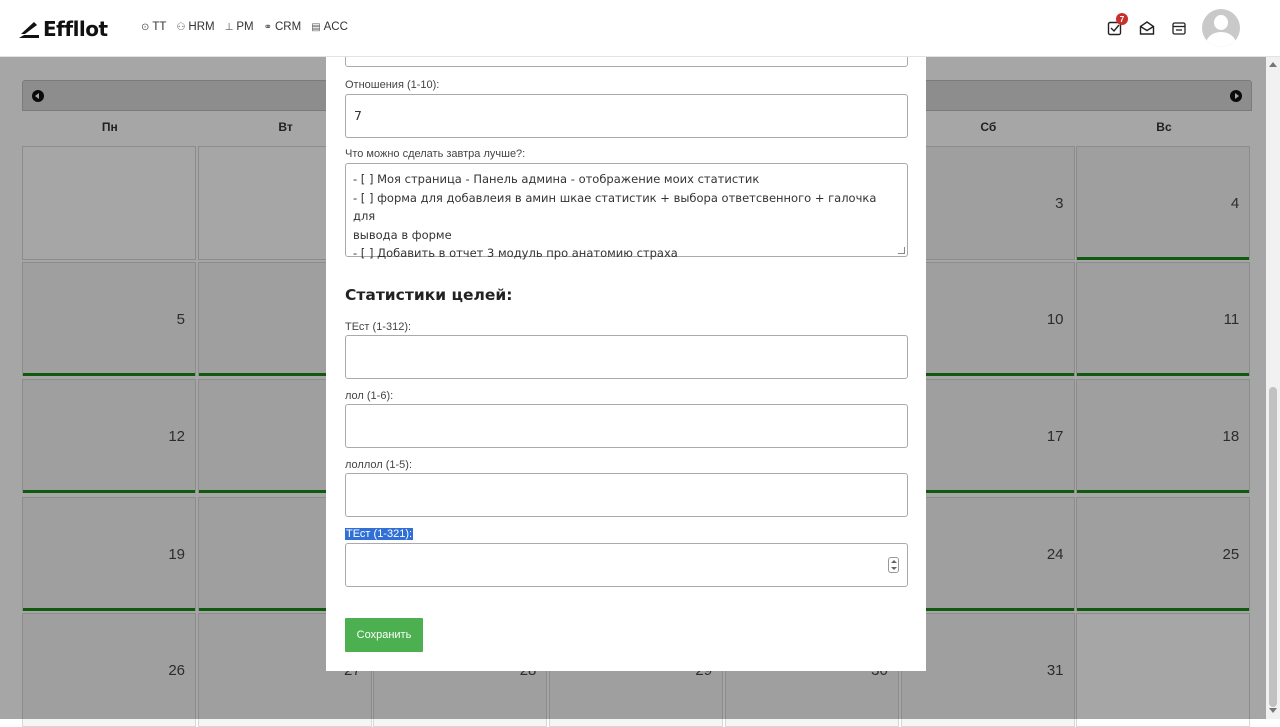  I want to click on save-button: Сохранить, so click(384, 635).